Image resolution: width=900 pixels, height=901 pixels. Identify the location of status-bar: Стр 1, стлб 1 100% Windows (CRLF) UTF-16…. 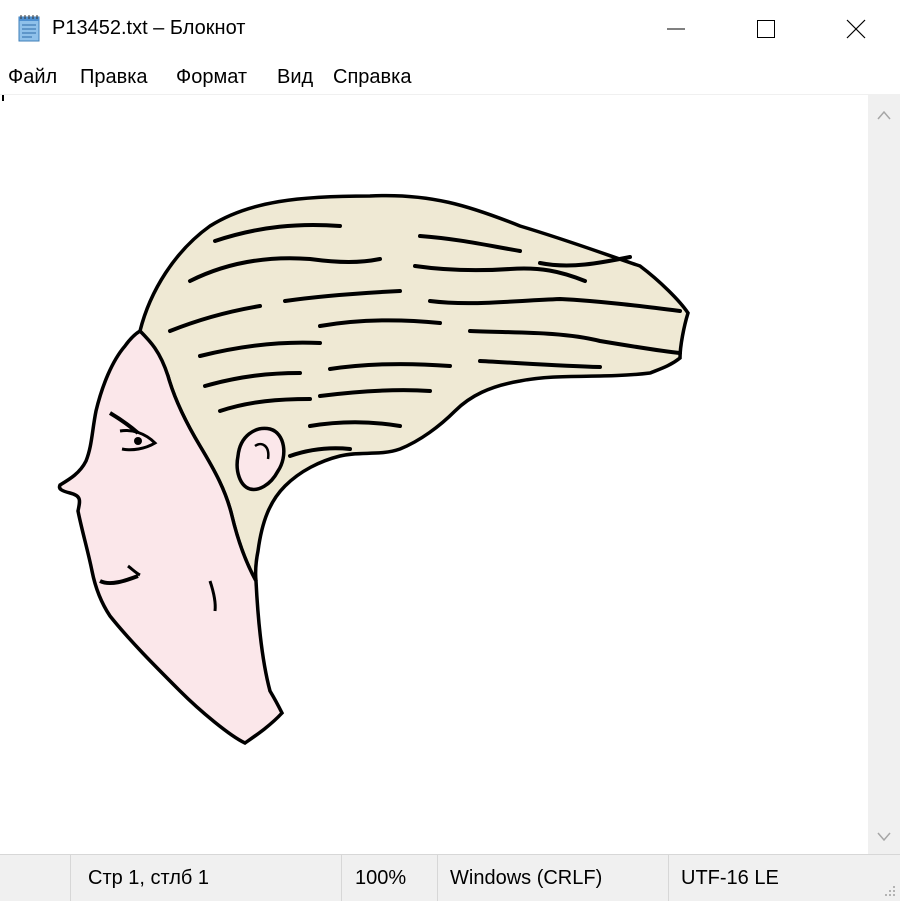
(450, 877).